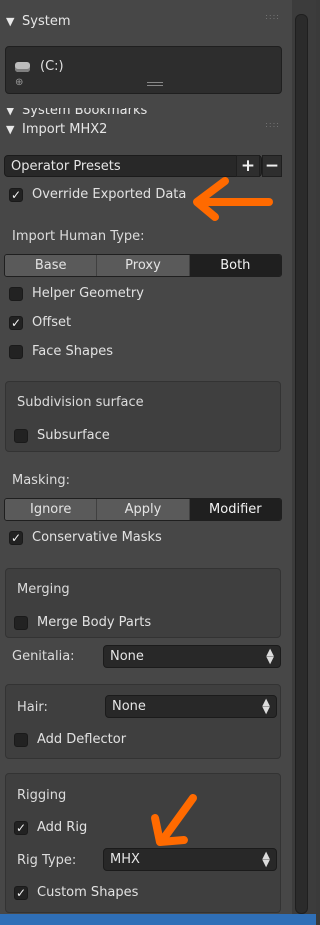  I want to click on add-icon: ⊕, so click(19, 82).